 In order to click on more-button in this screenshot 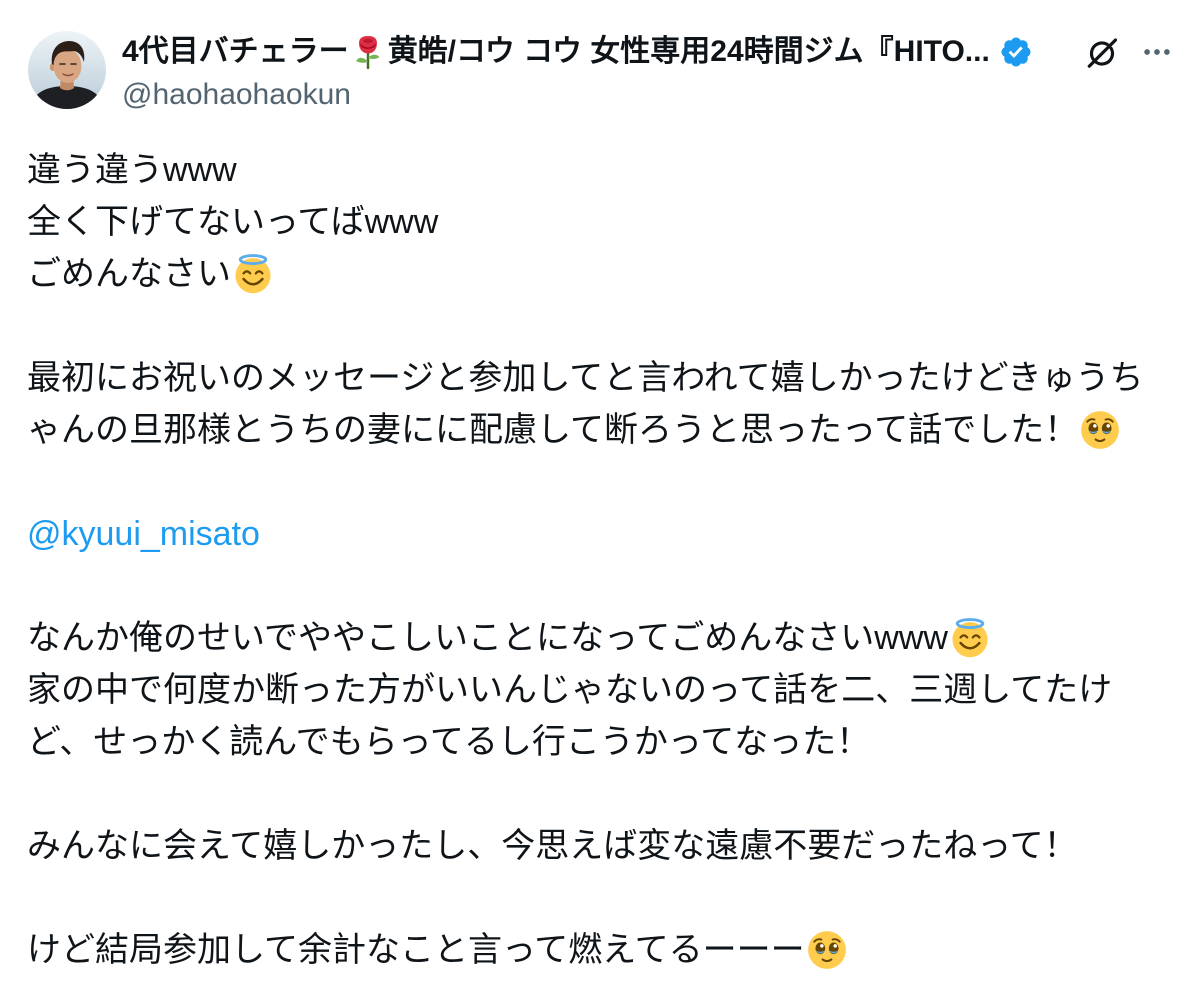, I will do `click(1157, 52)`.